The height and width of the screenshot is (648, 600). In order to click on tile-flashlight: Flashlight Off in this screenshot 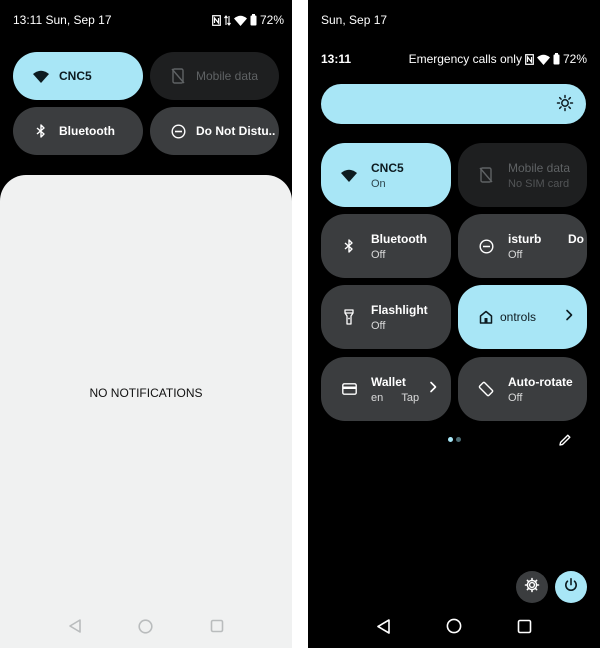, I will do `click(386, 317)`.